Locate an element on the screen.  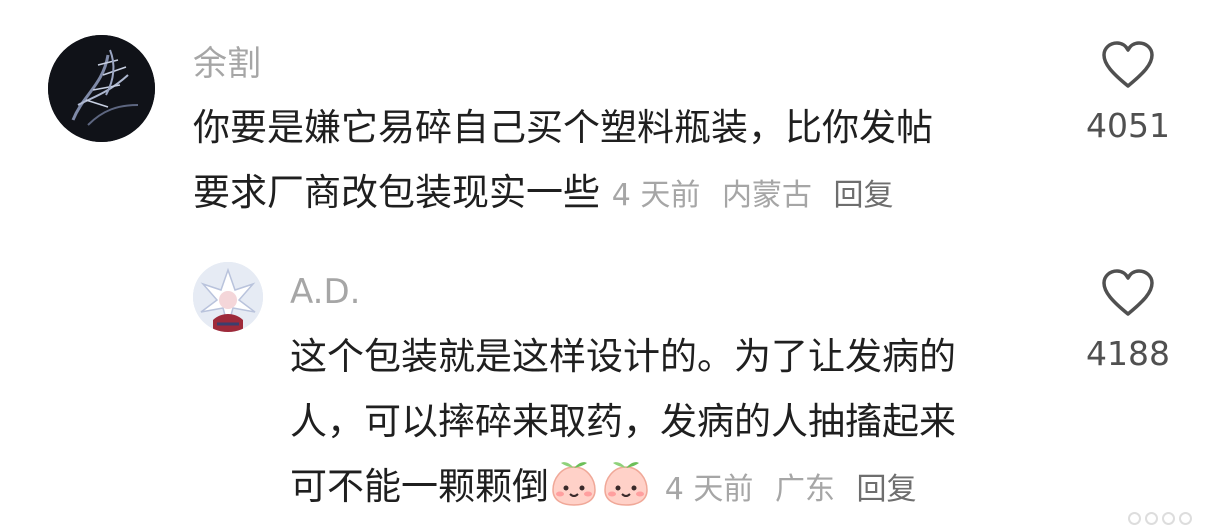
location: 广东 is located at coordinates (804, 489).